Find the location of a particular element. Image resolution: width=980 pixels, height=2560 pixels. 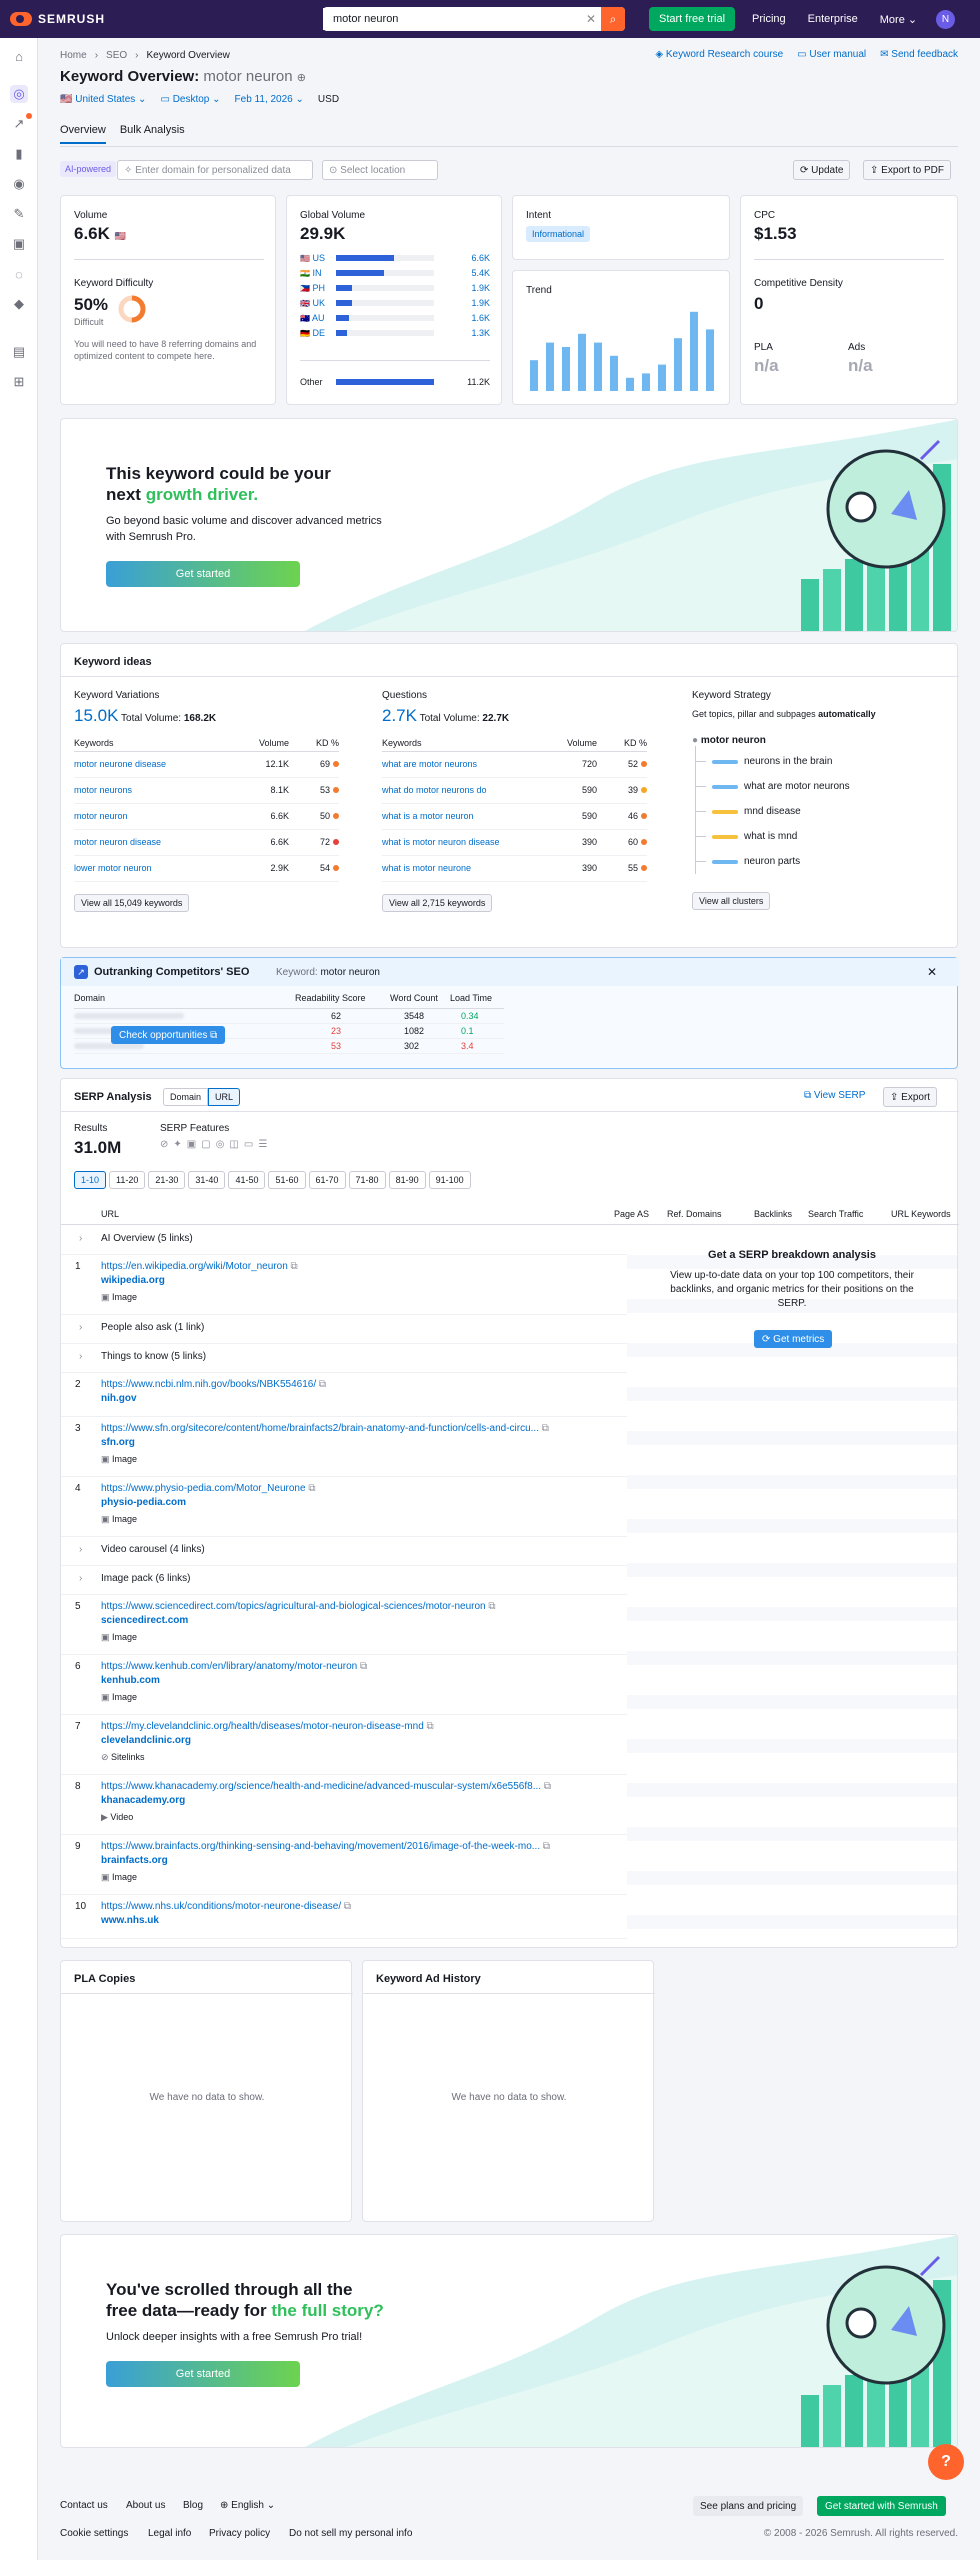

nav-more: More ⌄ is located at coordinates (898, 19).